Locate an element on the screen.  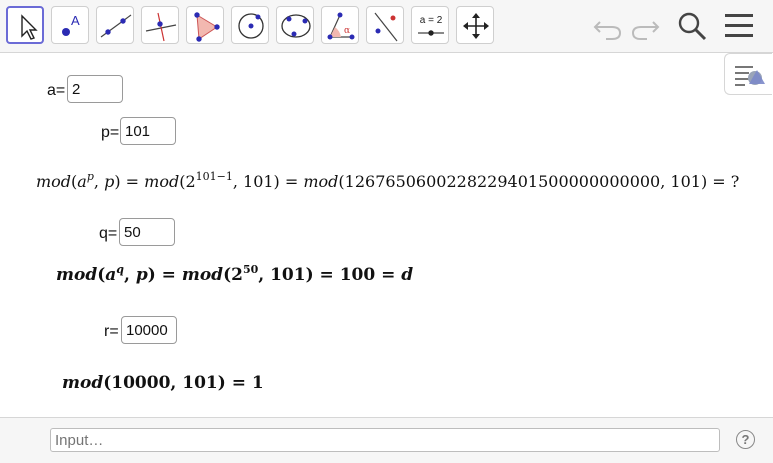
svg-text: a = 2 is located at coordinates (431, 20).